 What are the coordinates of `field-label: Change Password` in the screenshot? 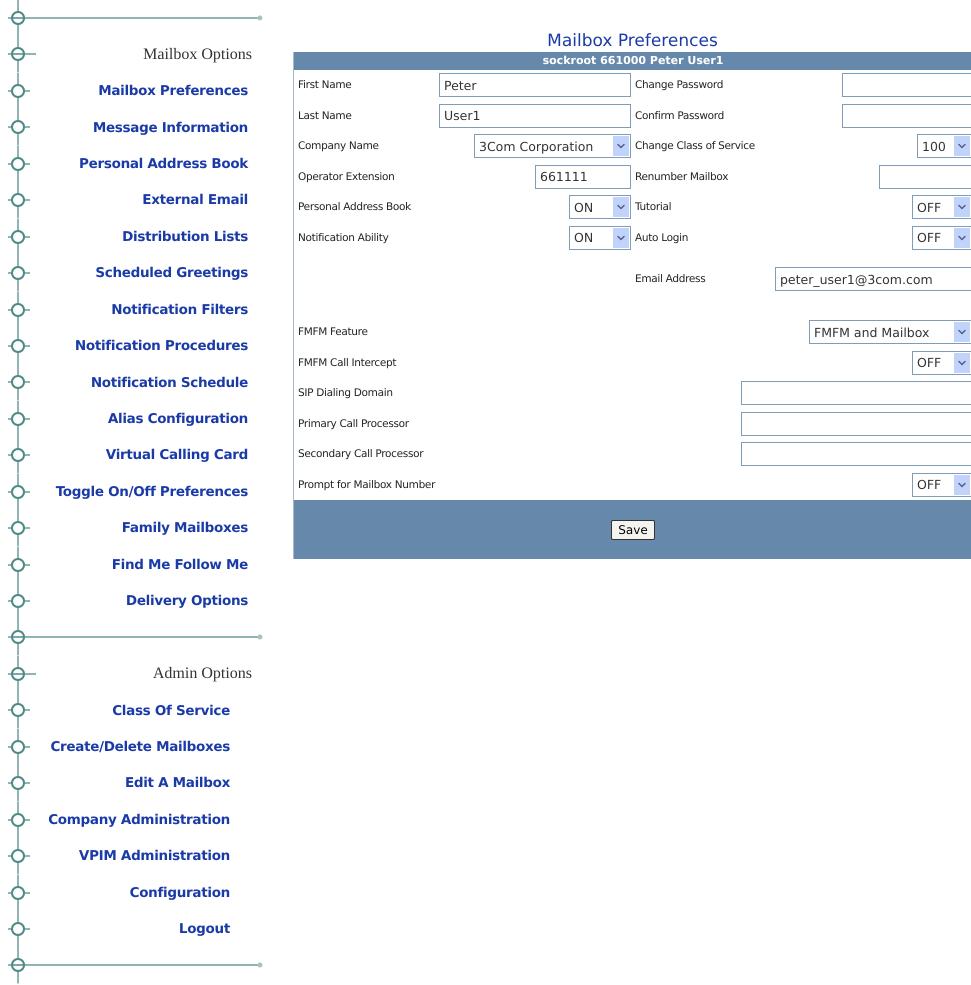 It's located at (679, 85).